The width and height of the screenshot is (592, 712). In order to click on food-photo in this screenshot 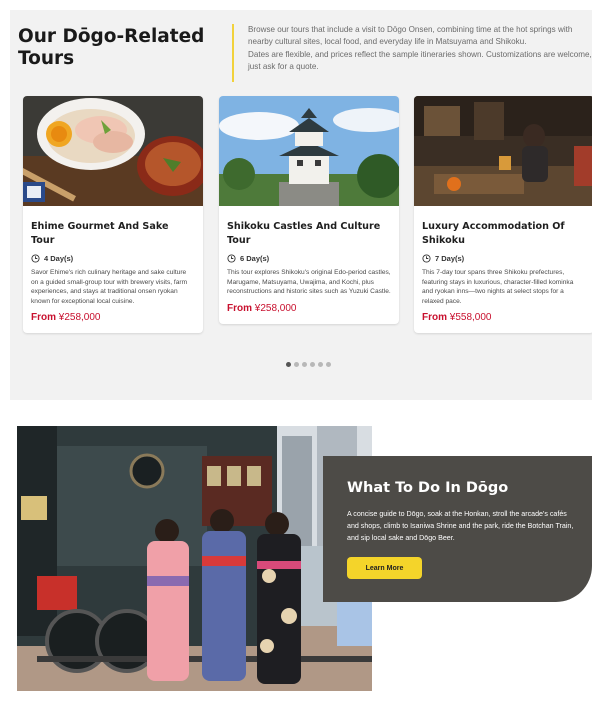, I will do `click(113, 151)`.